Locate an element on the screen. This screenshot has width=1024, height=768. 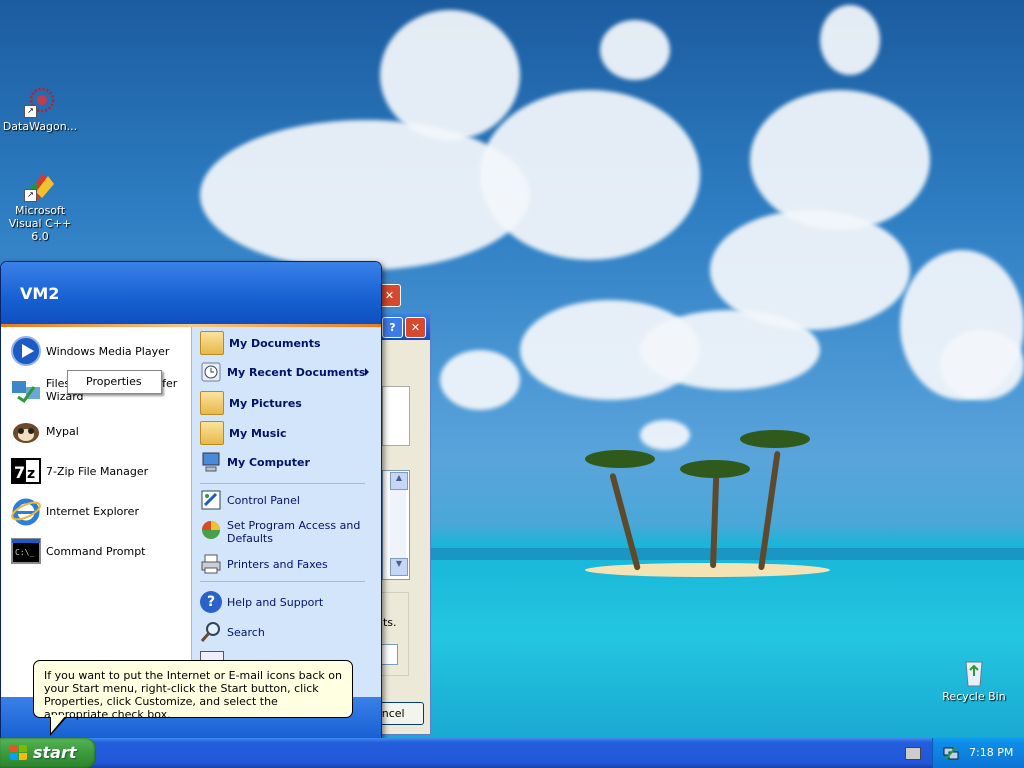
taskbar: start 7:18 PM is located at coordinates (512, 753).